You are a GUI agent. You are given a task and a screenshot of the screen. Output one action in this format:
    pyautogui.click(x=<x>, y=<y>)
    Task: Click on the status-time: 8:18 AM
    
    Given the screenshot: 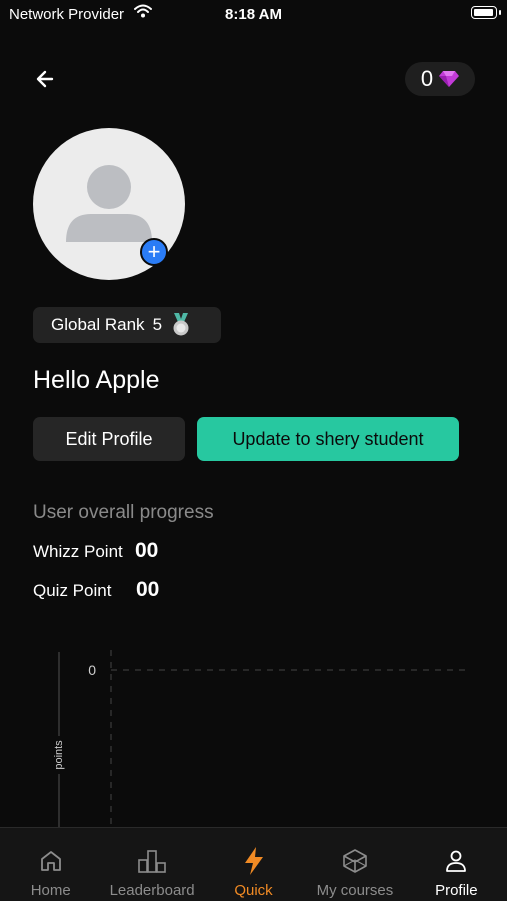 What is the action you would take?
    pyautogui.click(x=253, y=14)
    